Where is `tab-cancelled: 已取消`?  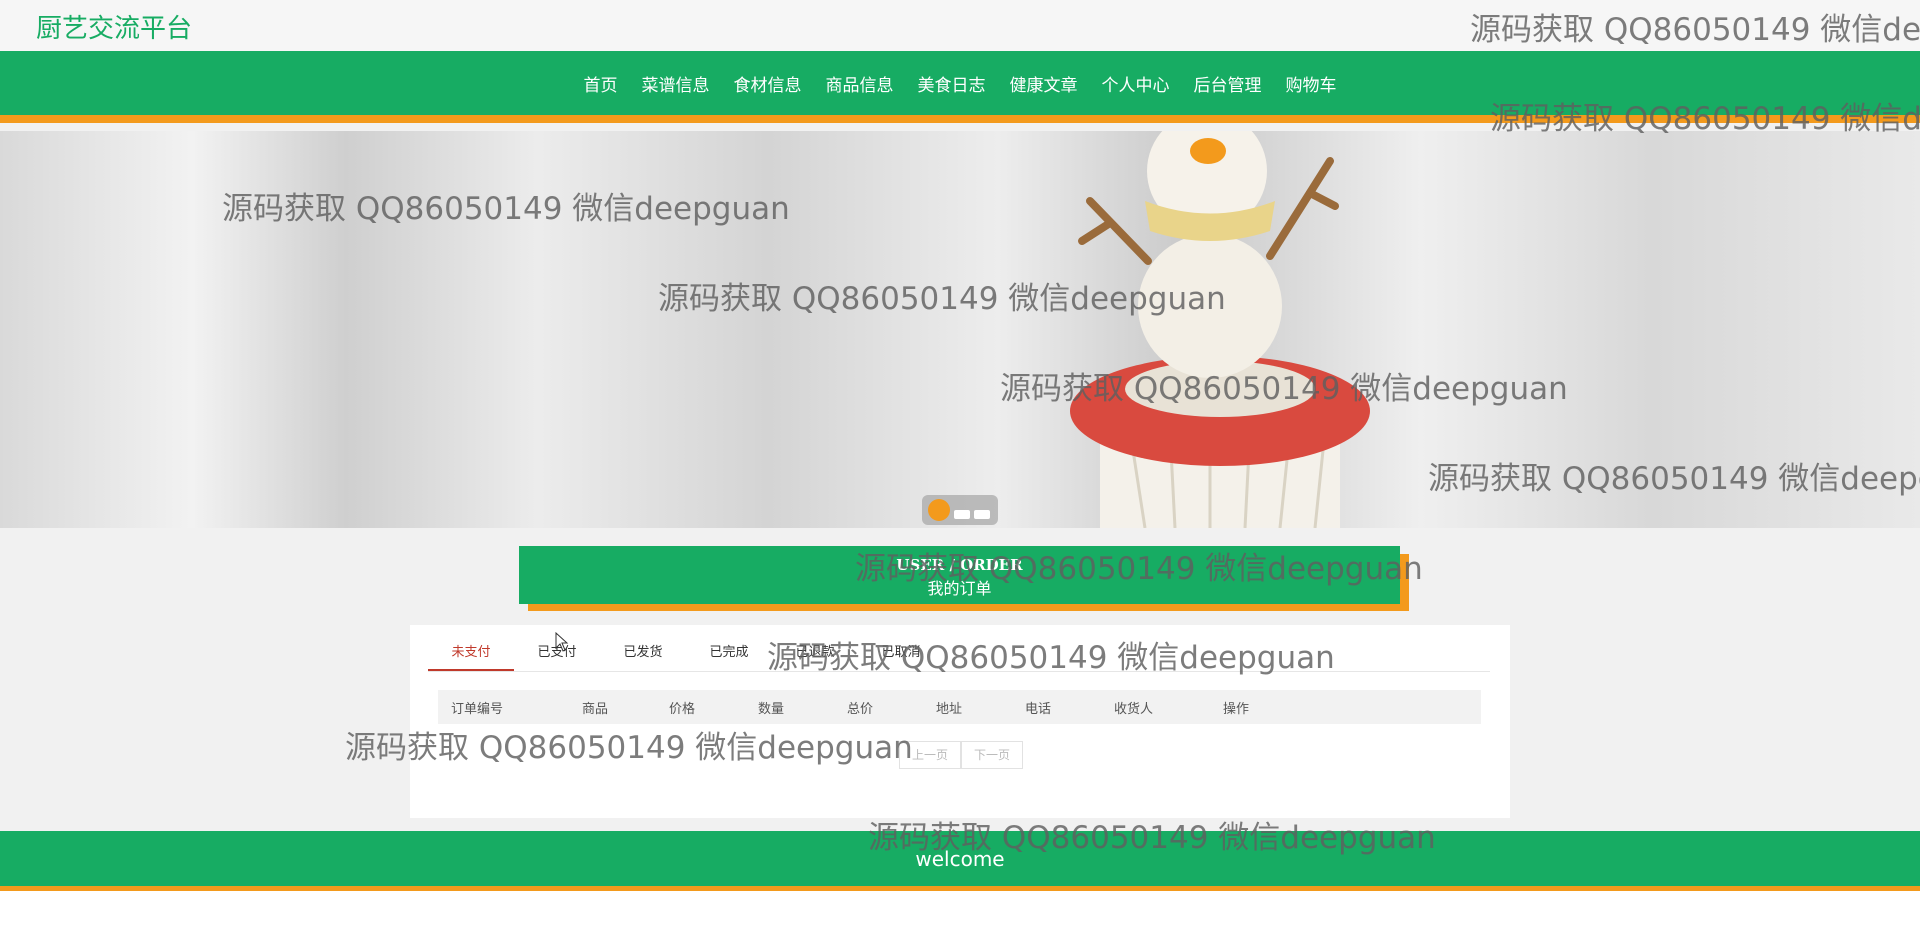 tab-cancelled: 已取消 is located at coordinates (901, 653).